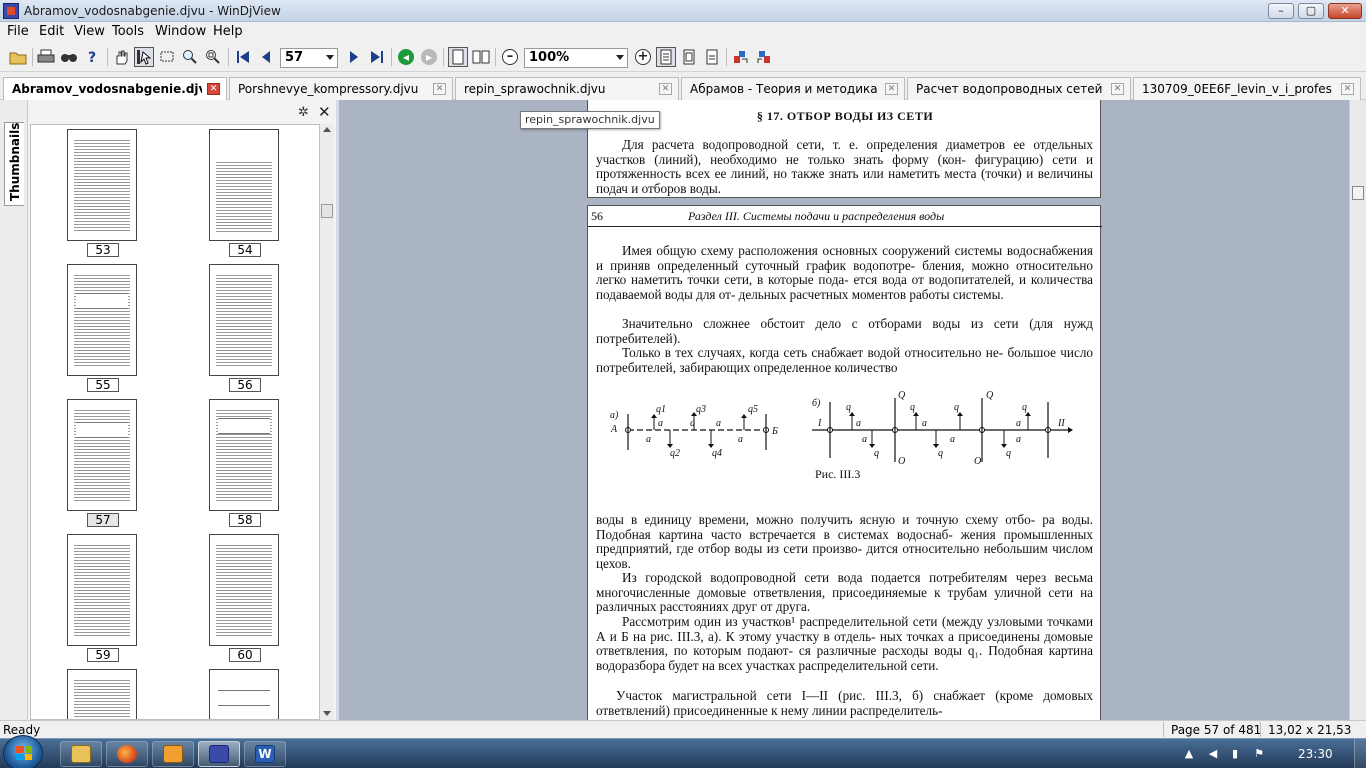 Image resolution: width=1366 pixels, height=768 pixels. What do you see at coordinates (266, 57) in the screenshot?
I see `prev-page-icon` at bounding box center [266, 57].